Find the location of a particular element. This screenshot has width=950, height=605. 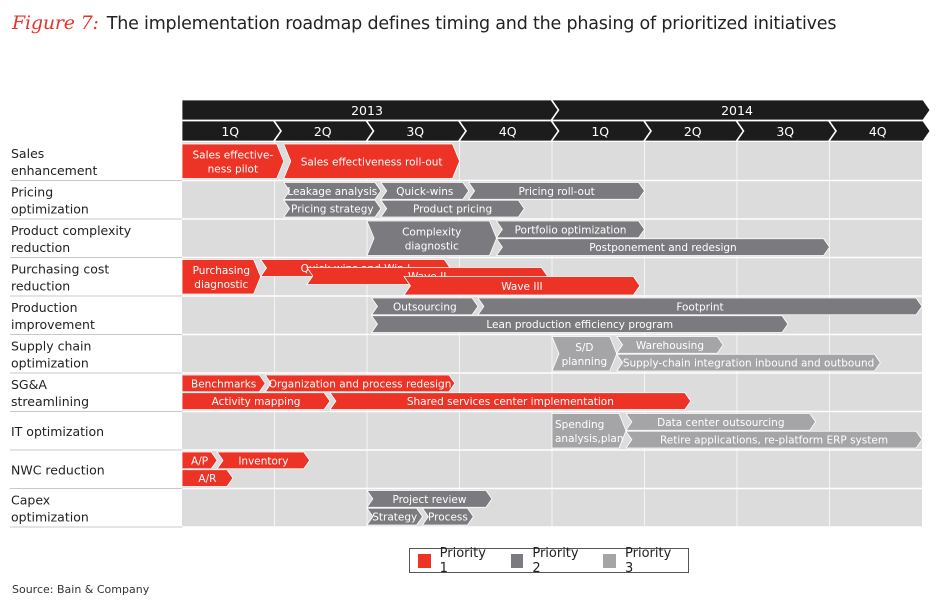

task-bar: S/D planning is located at coordinates (584, 354).